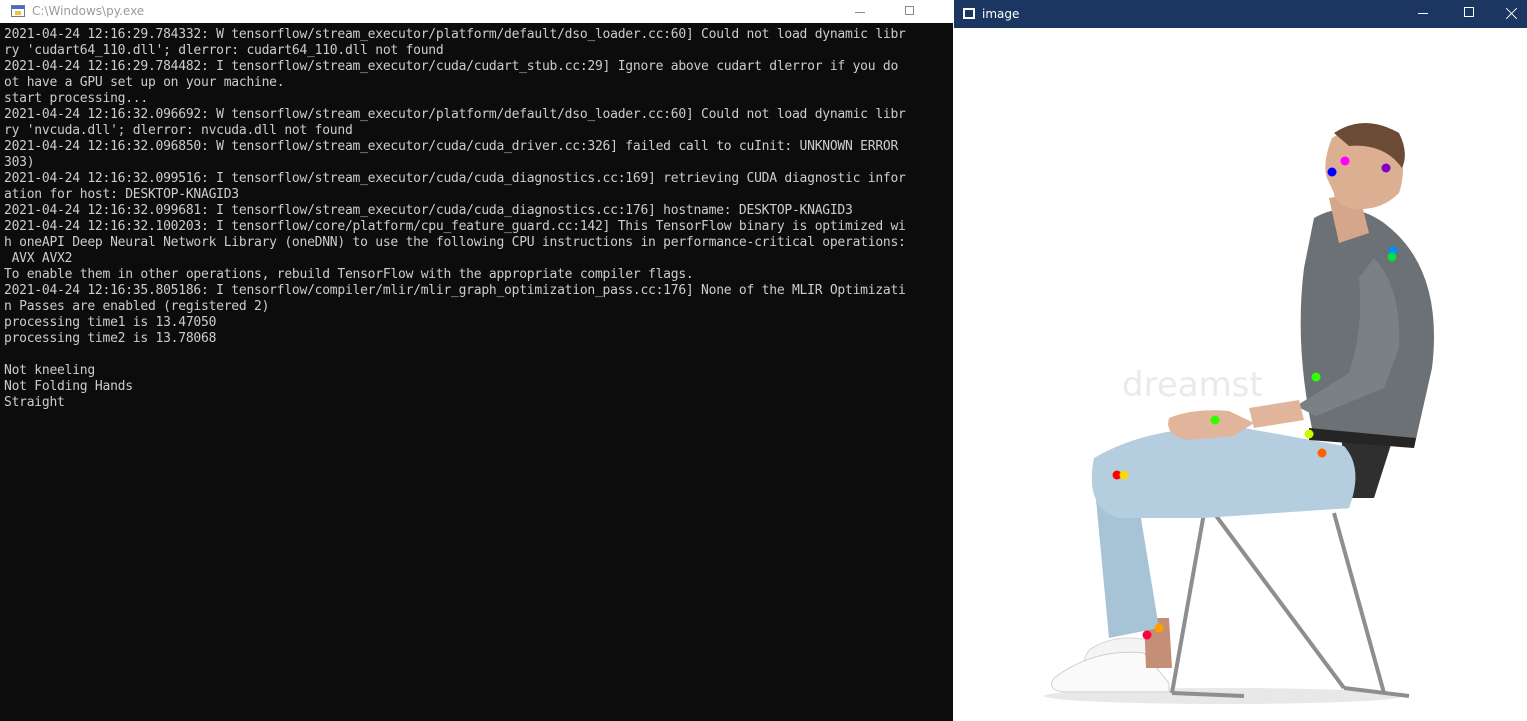  Describe the element at coordinates (1188, 603) in the screenshot. I see `chair-leg-front` at that location.